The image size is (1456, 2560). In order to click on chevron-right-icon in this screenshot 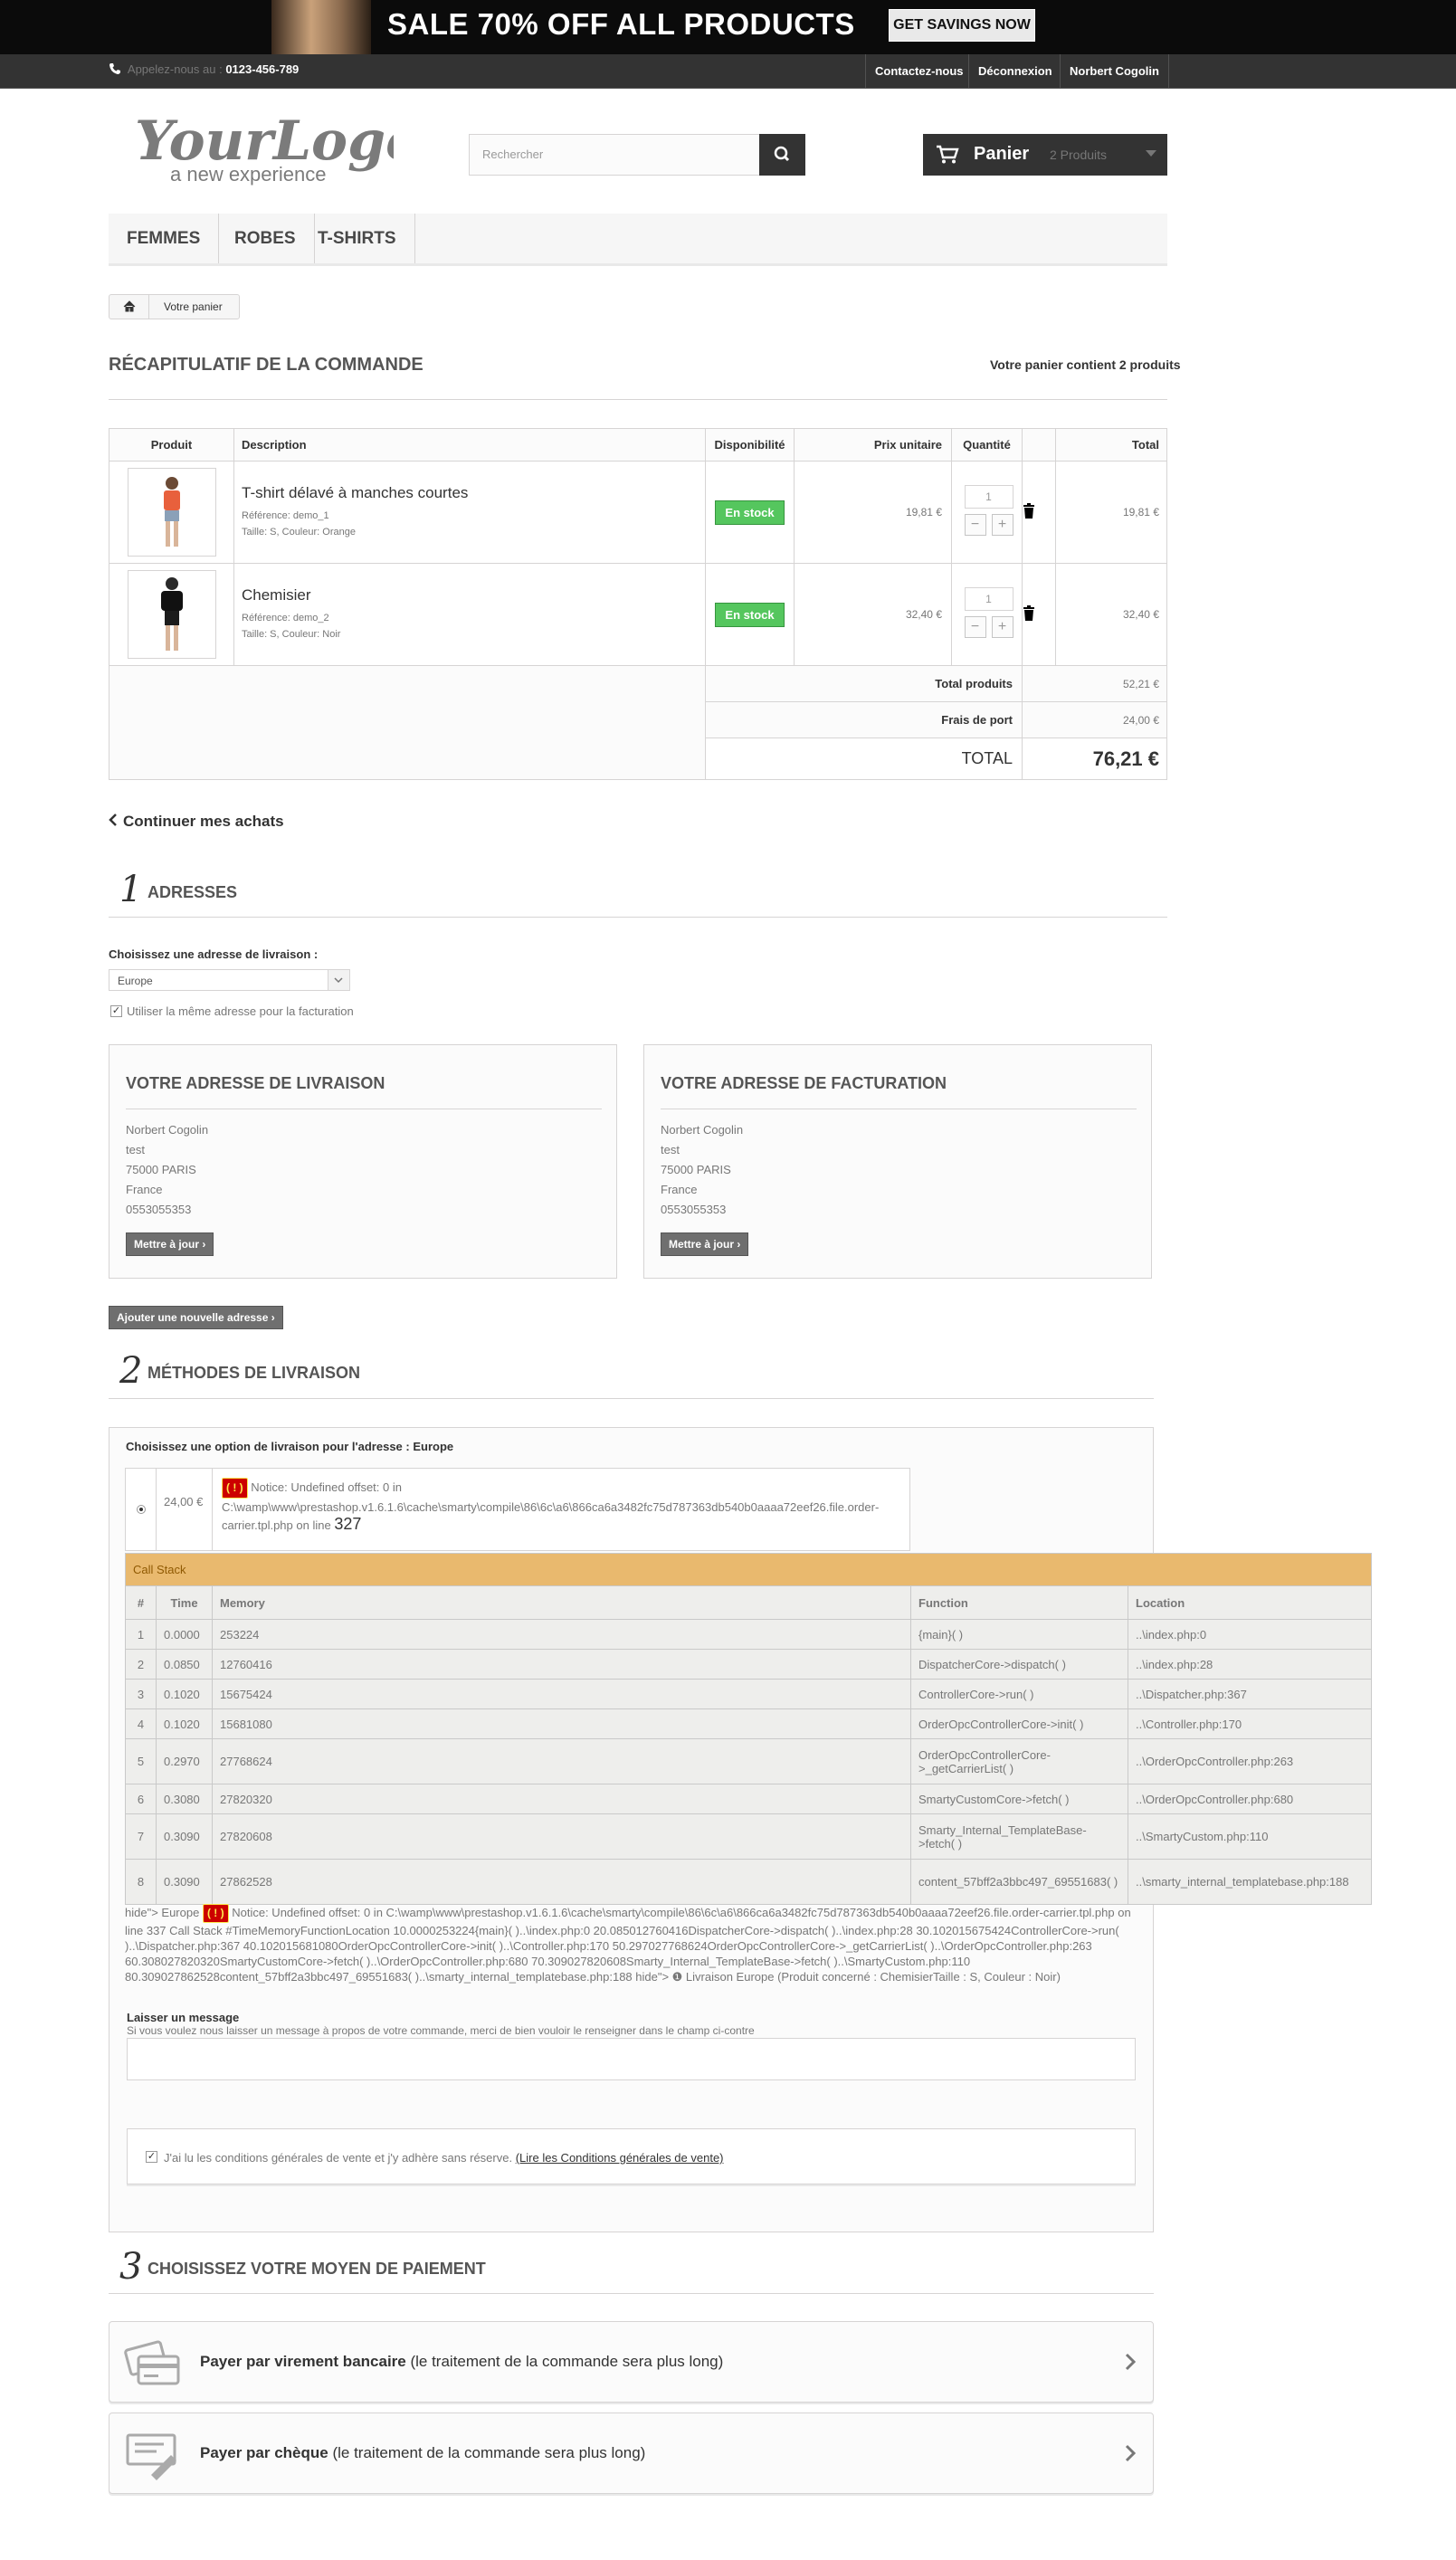, I will do `click(1131, 2362)`.